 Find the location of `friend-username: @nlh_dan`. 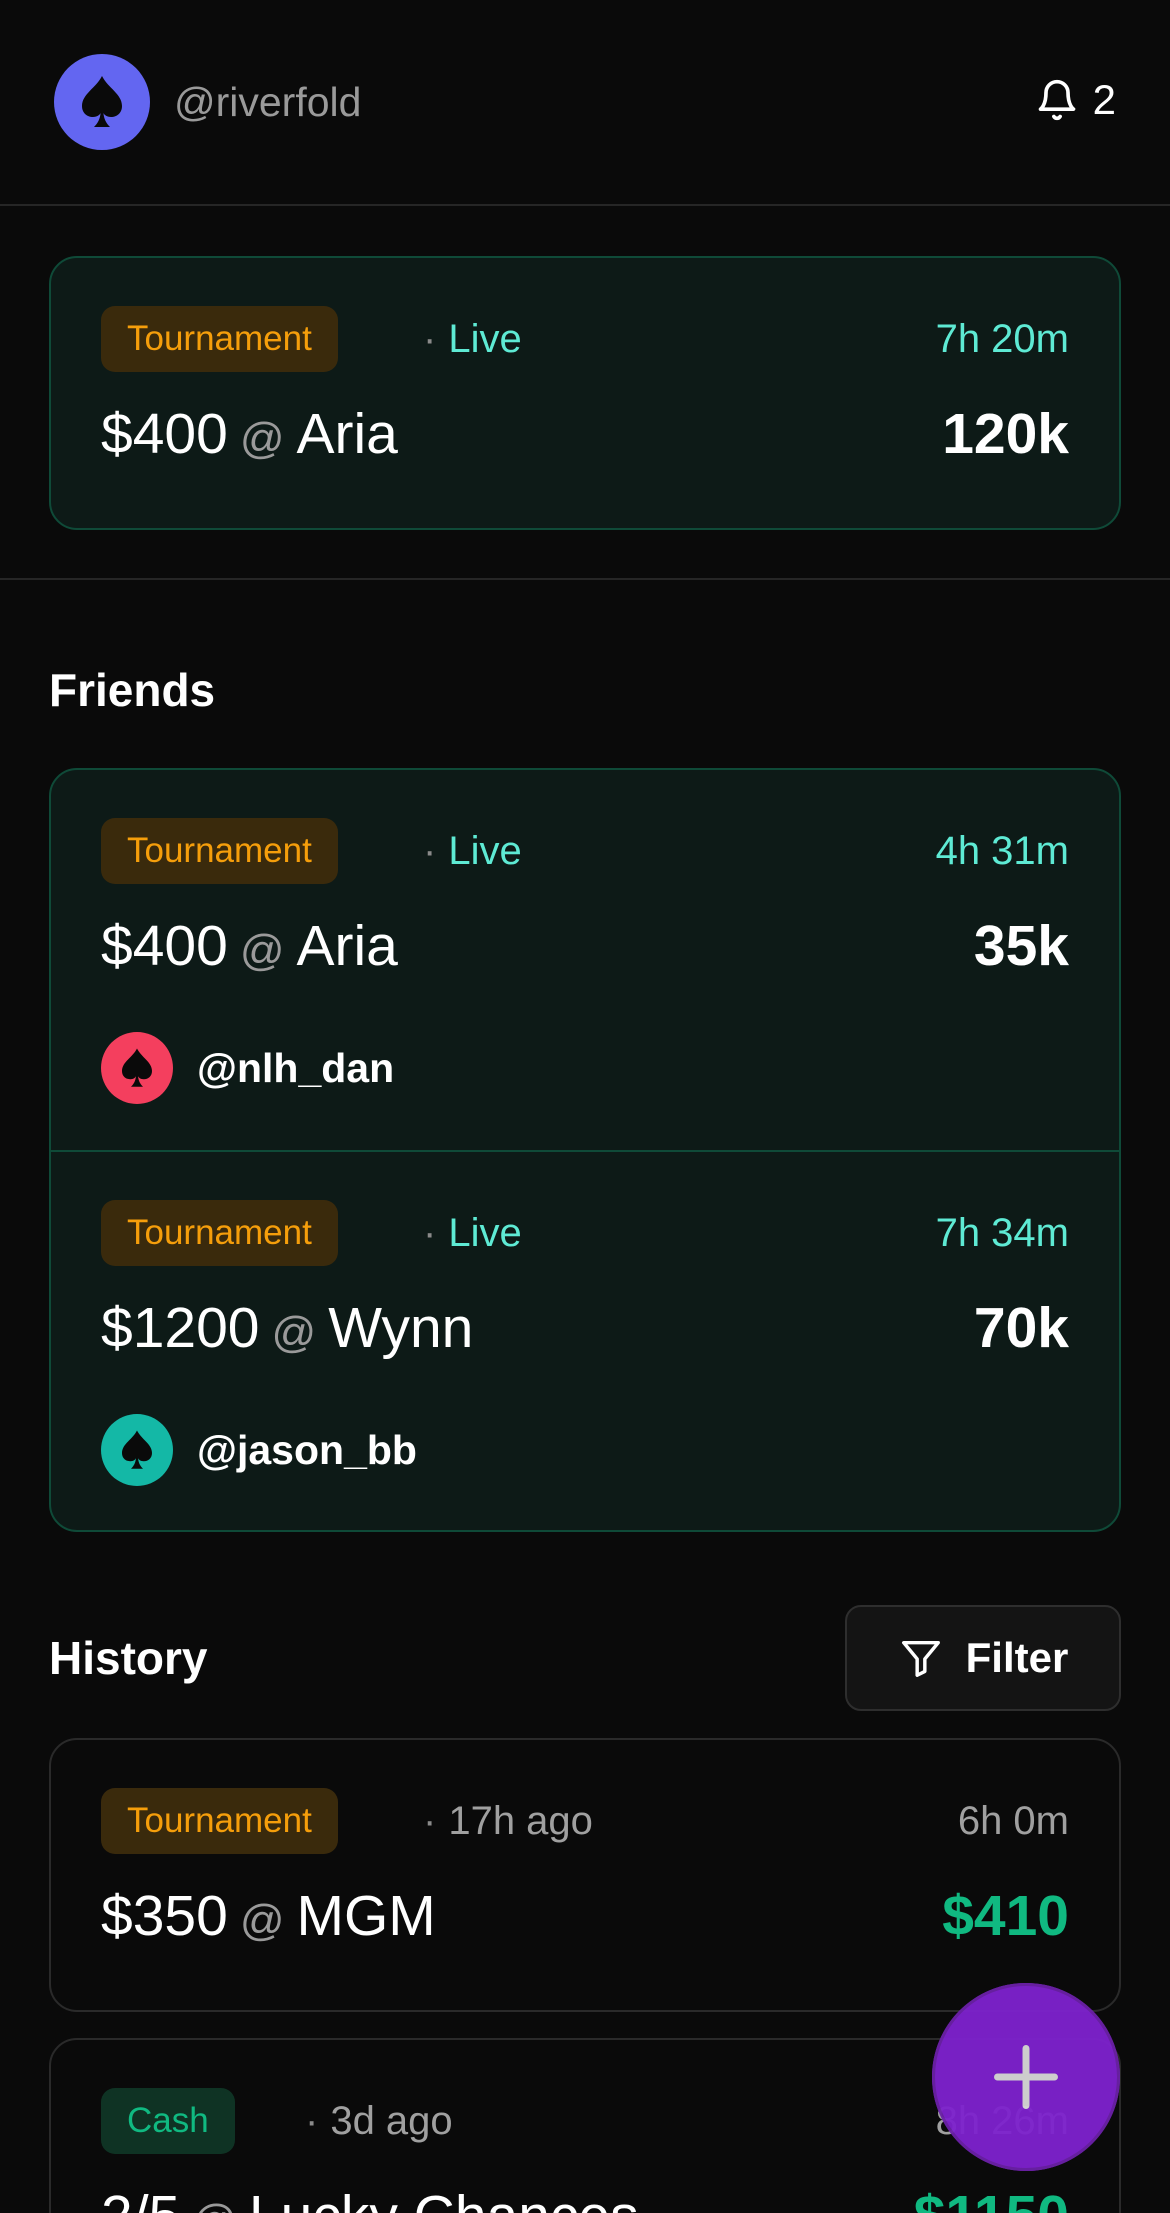

friend-username: @nlh_dan is located at coordinates (296, 1067).